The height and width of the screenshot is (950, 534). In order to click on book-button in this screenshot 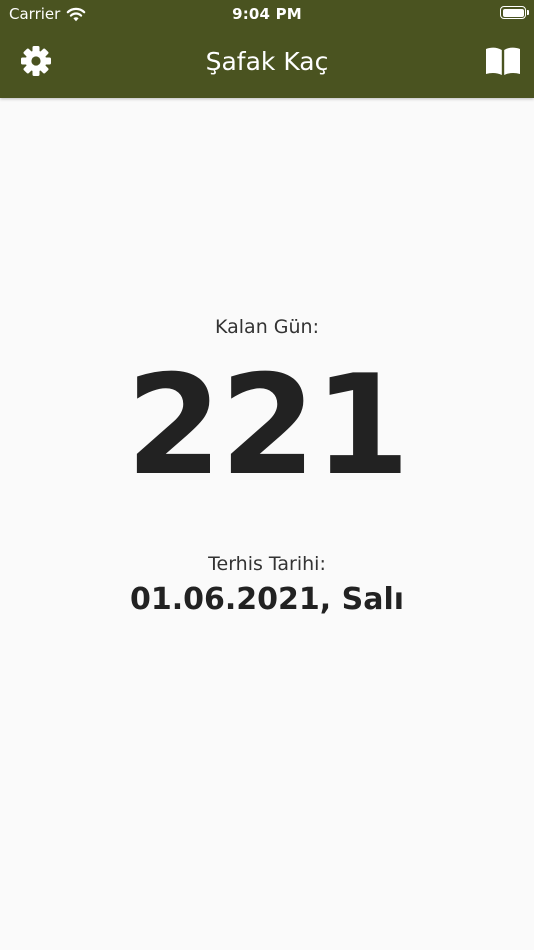, I will do `click(503, 61)`.